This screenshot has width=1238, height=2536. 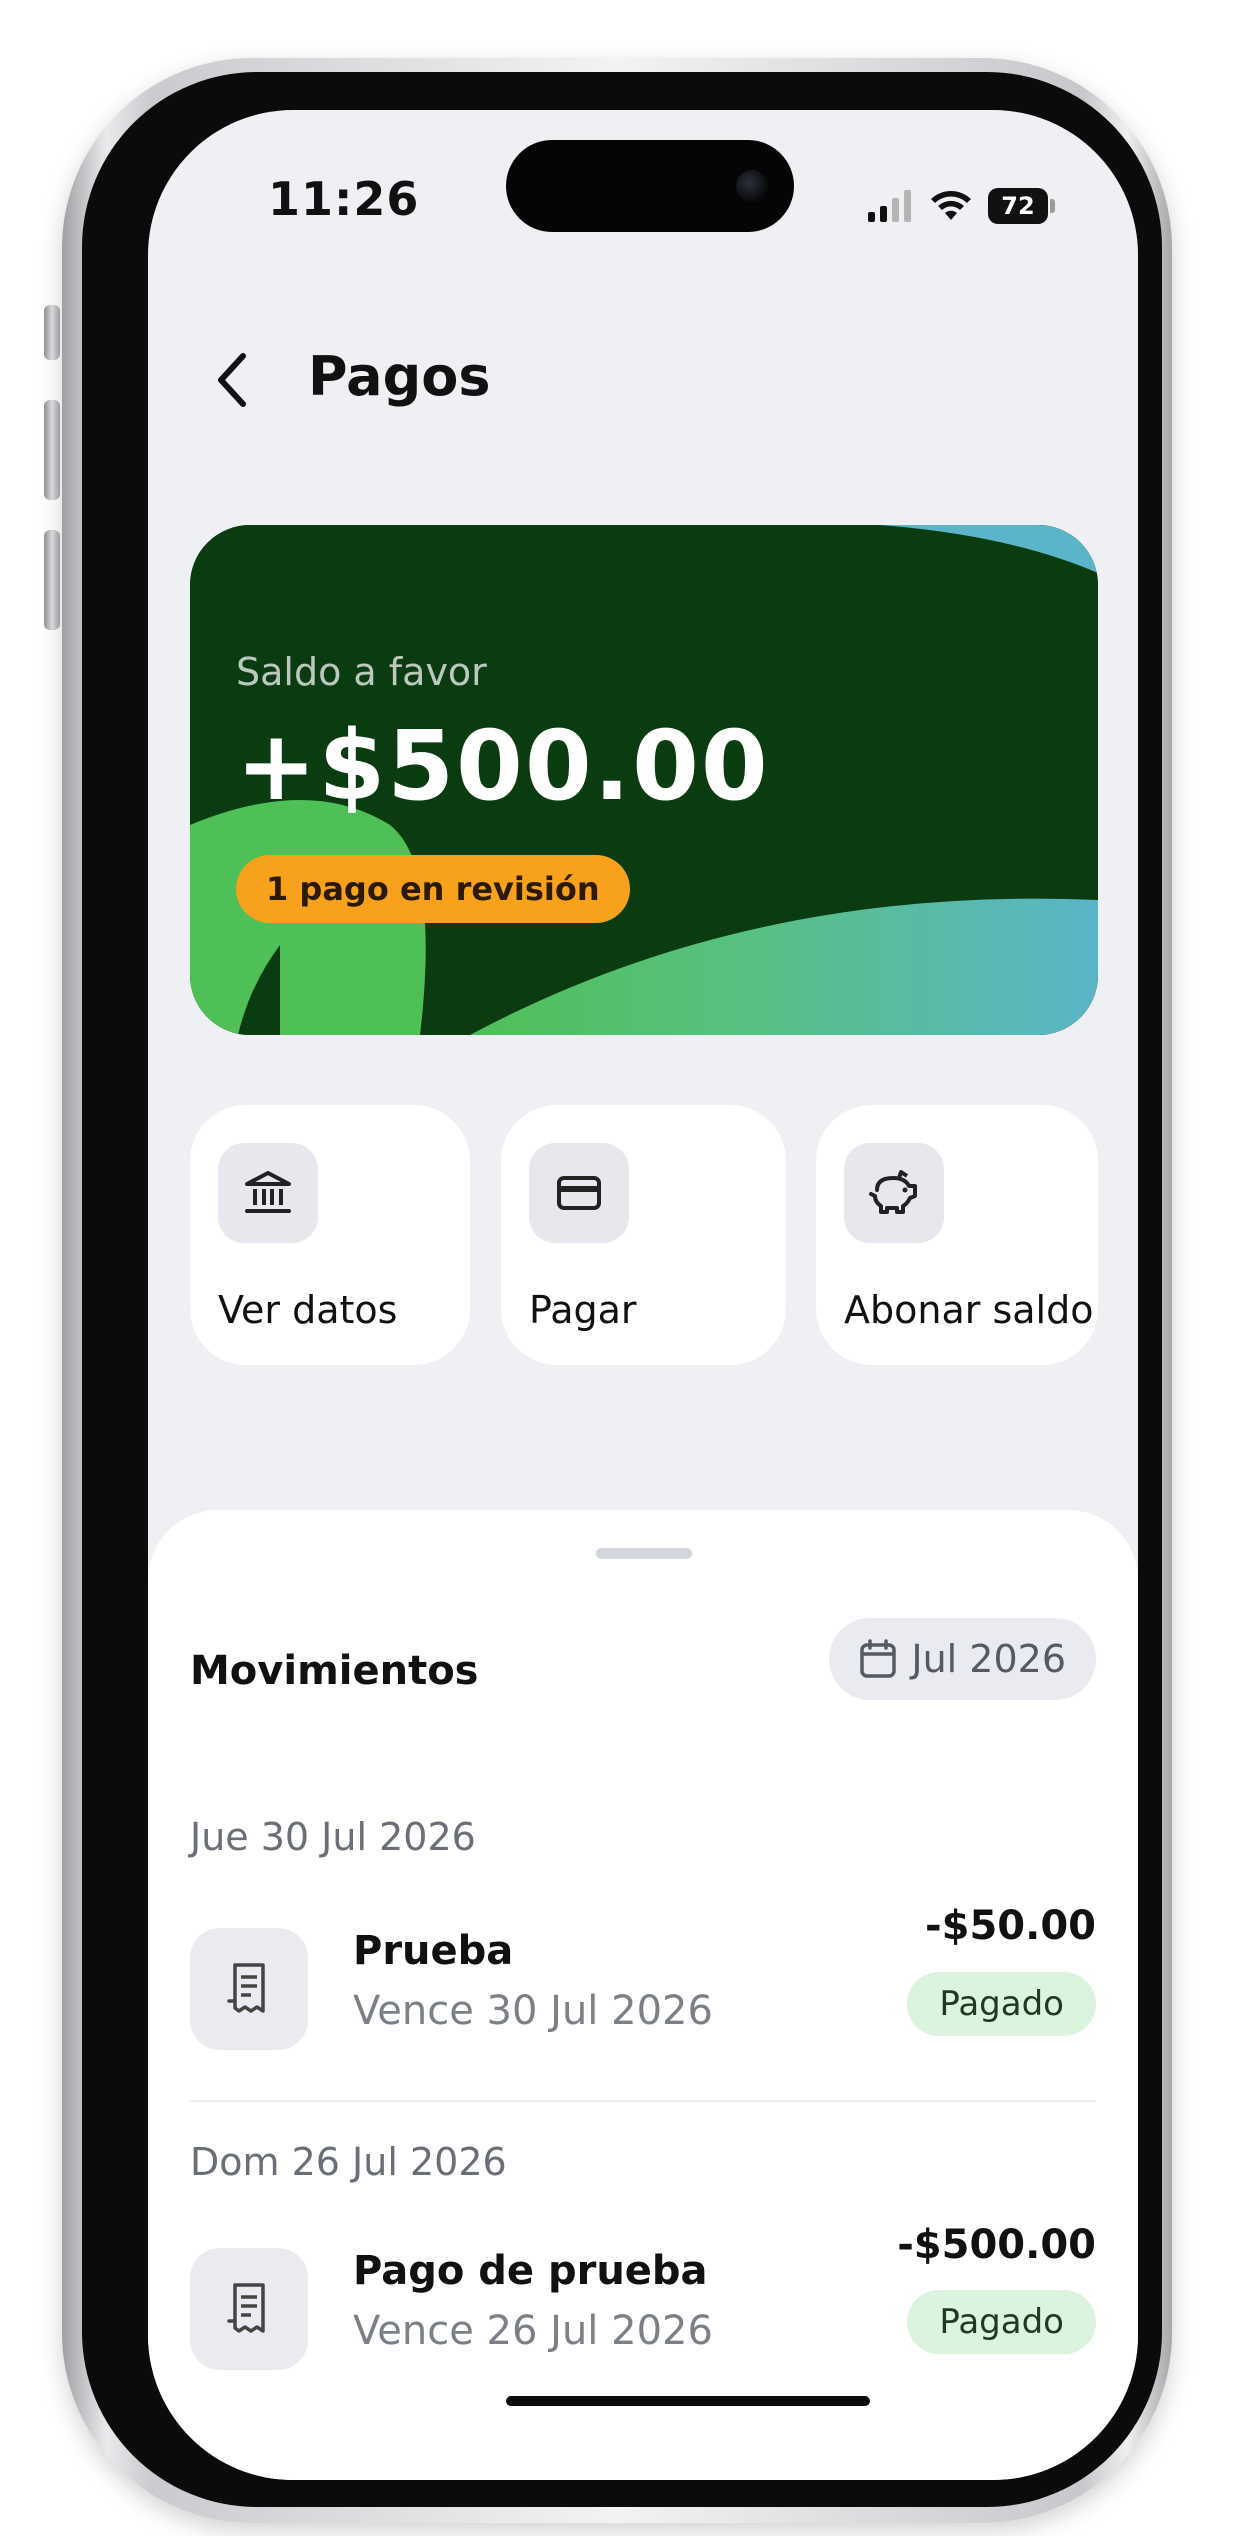 I want to click on credit-card-icon, so click(x=579, y=1193).